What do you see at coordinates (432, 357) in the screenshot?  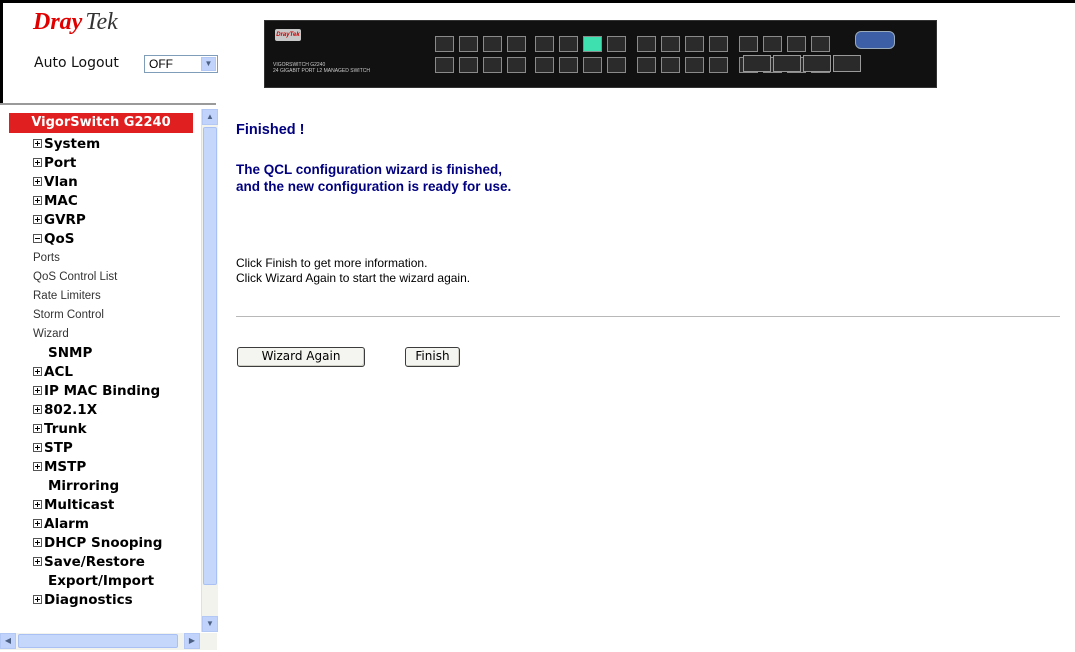 I see `finish-button: Finish` at bounding box center [432, 357].